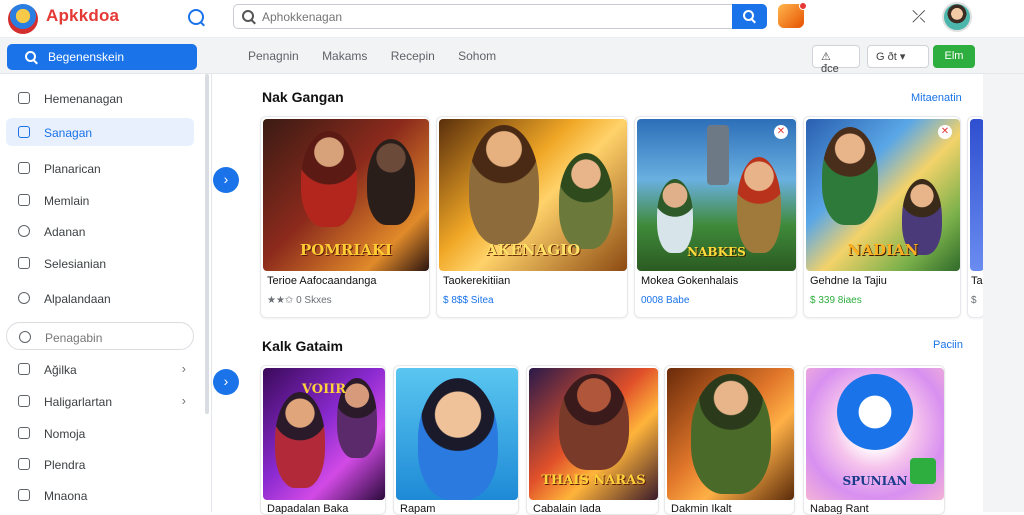 This screenshot has width=1024, height=515. I want to click on tools-icon: ⤫, so click(919, 17).